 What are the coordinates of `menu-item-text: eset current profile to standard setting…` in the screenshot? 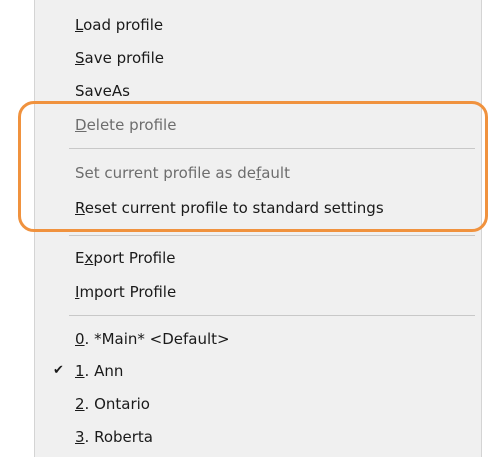 It's located at (234, 208).